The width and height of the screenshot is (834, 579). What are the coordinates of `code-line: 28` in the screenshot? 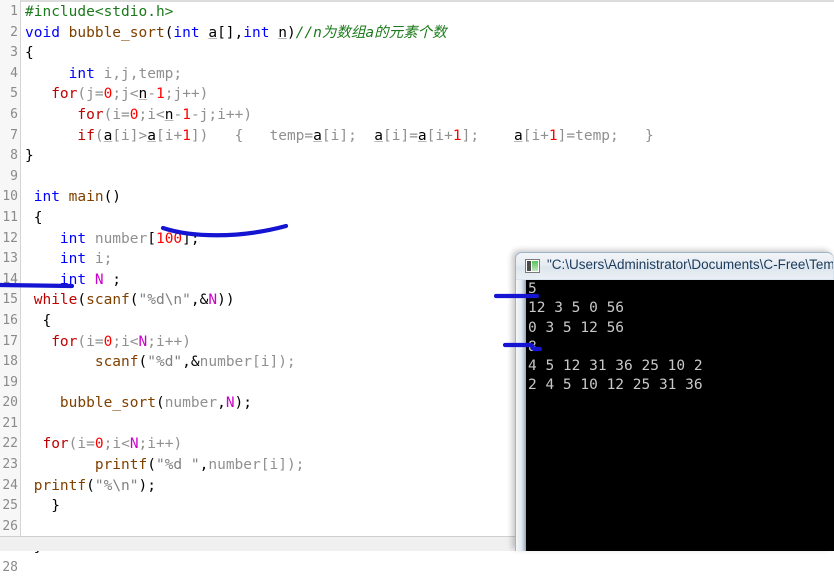 It's located at (417, 568).